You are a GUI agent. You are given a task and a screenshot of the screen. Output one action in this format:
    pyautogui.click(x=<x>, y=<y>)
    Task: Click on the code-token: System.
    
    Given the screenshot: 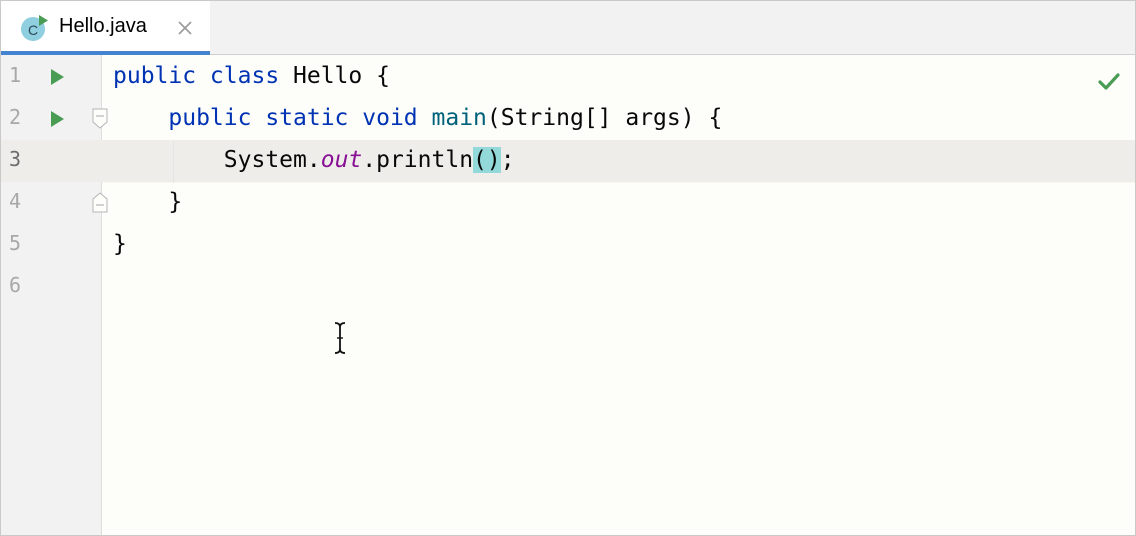 What is the action you would take?
    pyautogui.click(x=217, y=160)
    